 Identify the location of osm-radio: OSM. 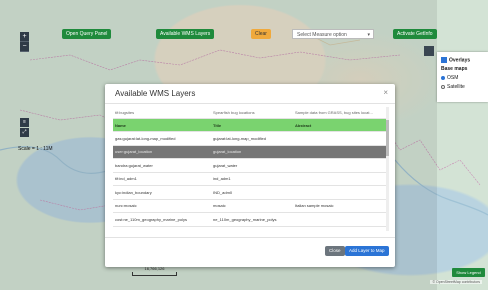
(449, 78).